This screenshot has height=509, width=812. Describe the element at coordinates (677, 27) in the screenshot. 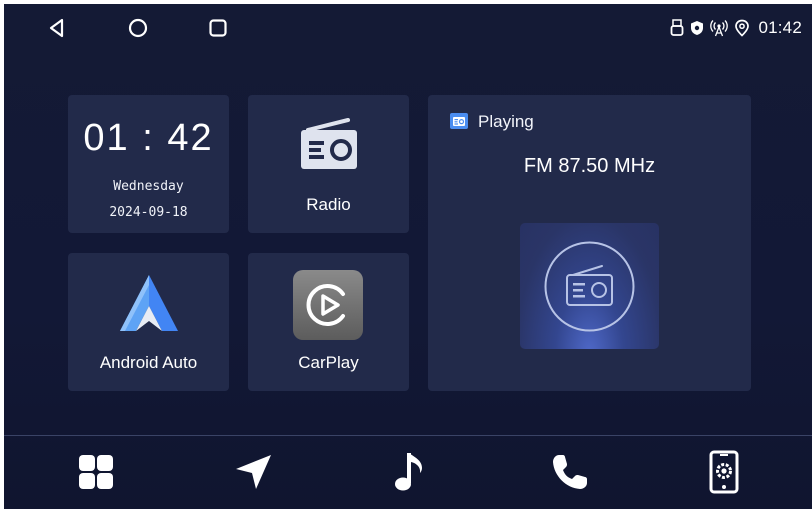

I see `usb-icon` at that location.